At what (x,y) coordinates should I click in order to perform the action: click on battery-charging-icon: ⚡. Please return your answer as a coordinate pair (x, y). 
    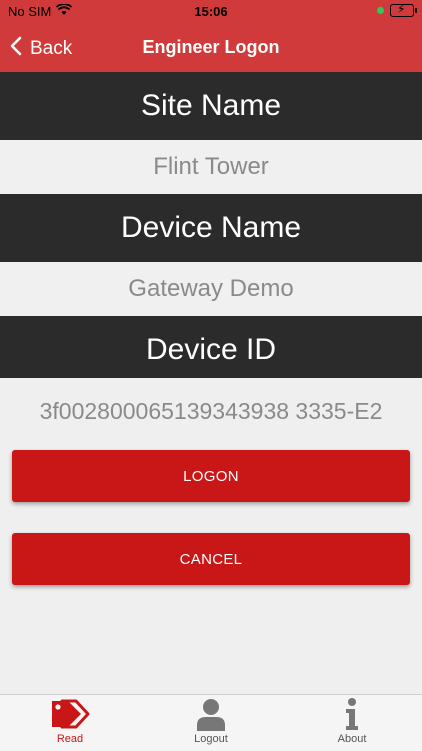
    Looking at the image, I should click on (403, 9).